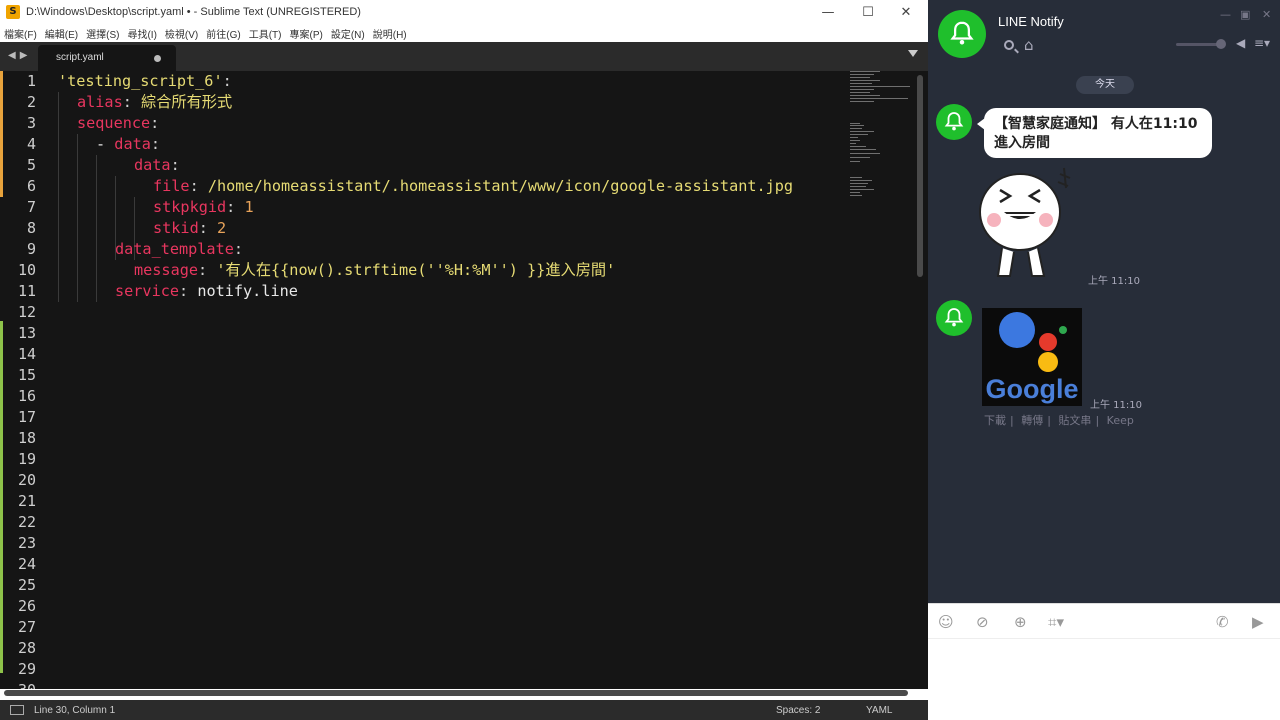 Image resolution: width=1280 pixels, height=720 pixels. I want to click on syntax-mode: YAML, so click(879, 710).